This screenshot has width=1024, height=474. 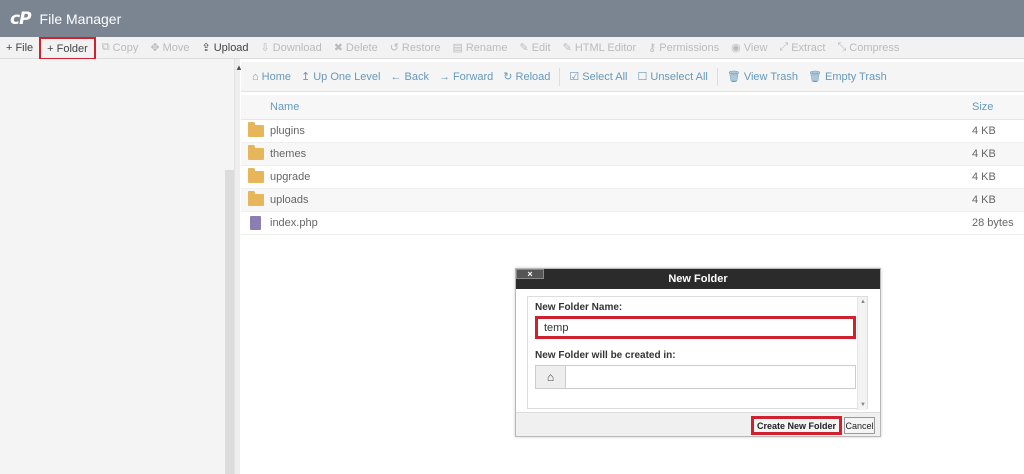 What do you see at coordinates (815, 77) in the screenshot?
I see `empty-trash-icon: 🗑` at bounding box center [815, 77].